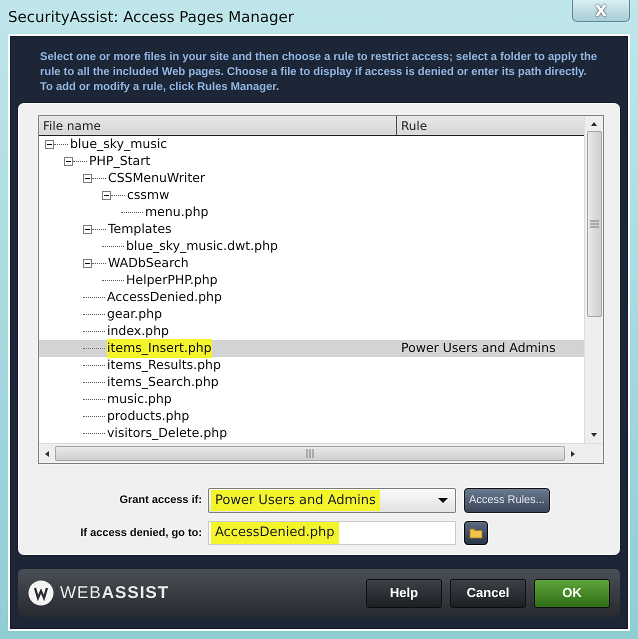  What do you see at coordinates (311, 161) in the screenshot?
I see `tree-row: PHP_Start` at bounding box center [311, 161].